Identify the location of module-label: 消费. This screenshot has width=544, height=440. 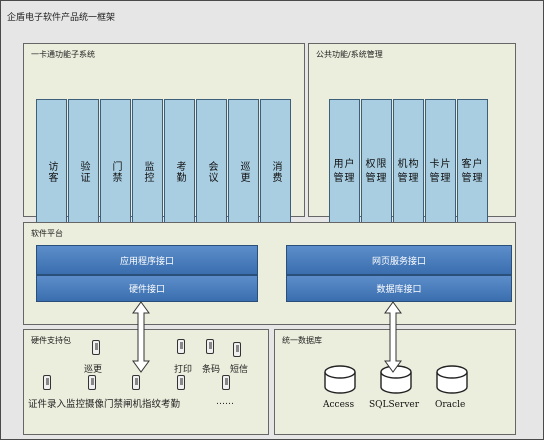
(275, 172).